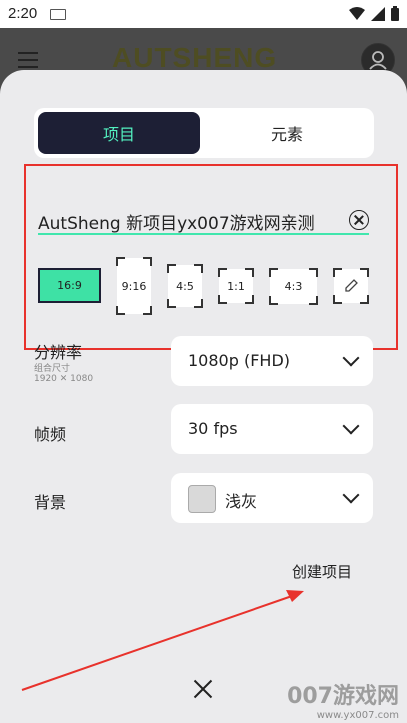 This screenshot has width=407, height=723. What do you see at coordinates (162, 640) in the screenshot?
I see `annotation-arrow` at bounding box center [162, 640].